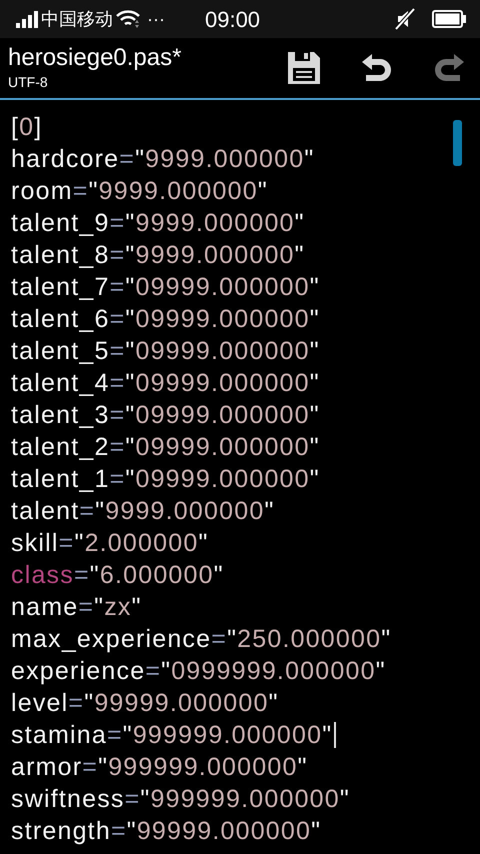 This screenshot has width=480, height=854. What do you see at coordinates (405, 19) in the screenshot?
I see `mute-icon` at bounding box center [405, 19].